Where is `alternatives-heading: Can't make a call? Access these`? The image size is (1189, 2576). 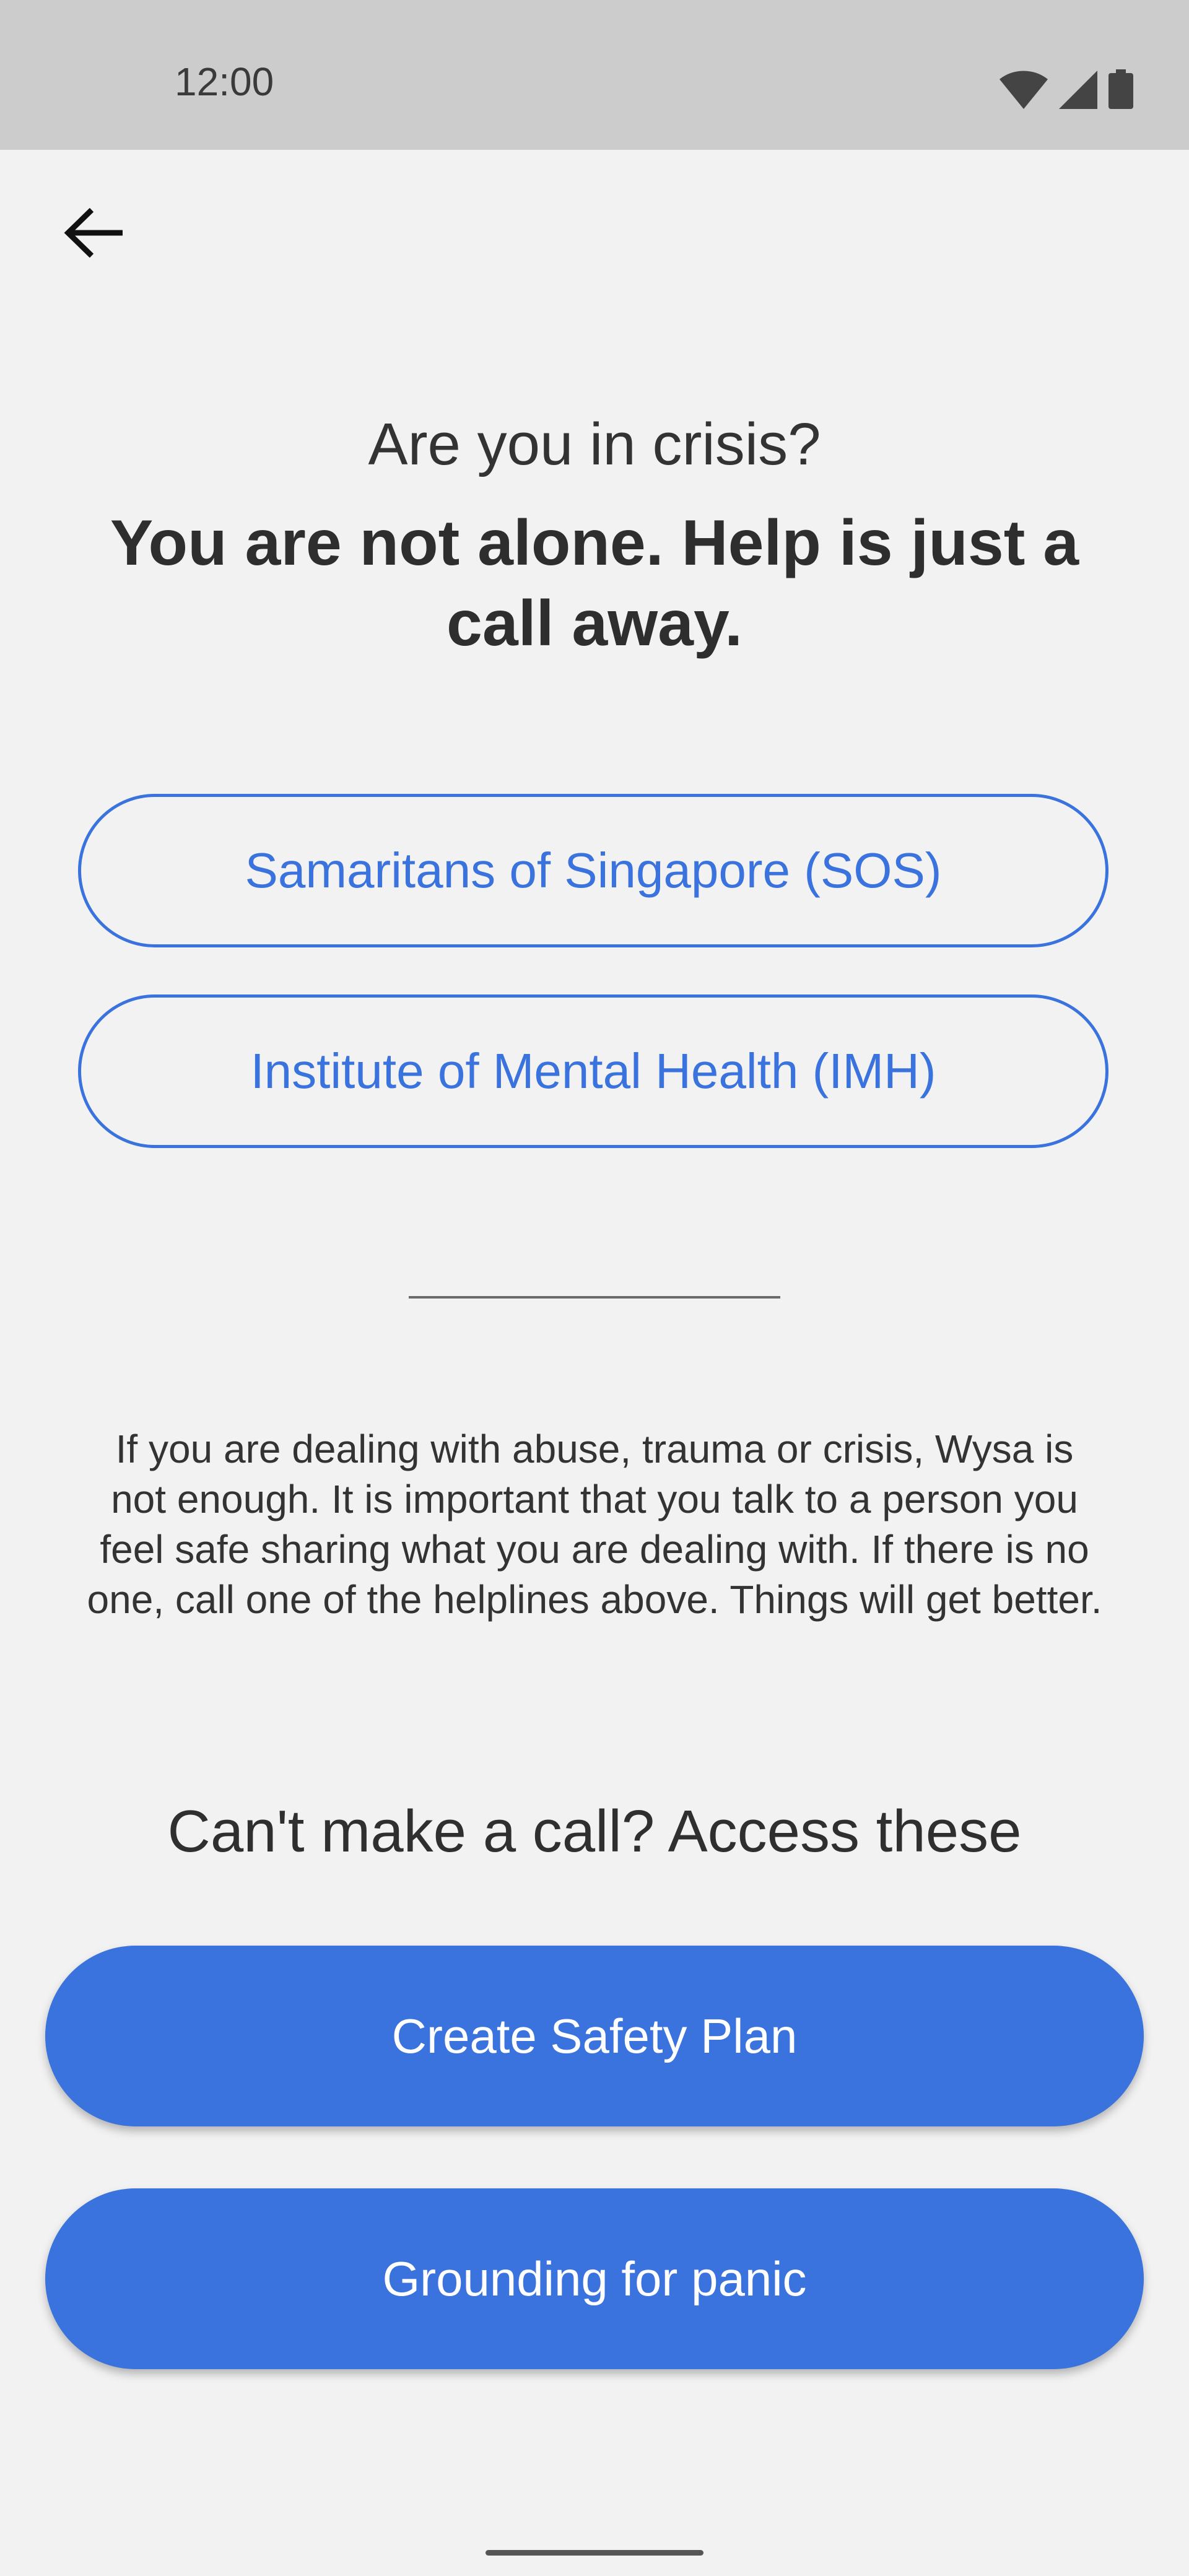 alternatives-heading: Can't make a call? Access these is located at coordinates (594, 1831).